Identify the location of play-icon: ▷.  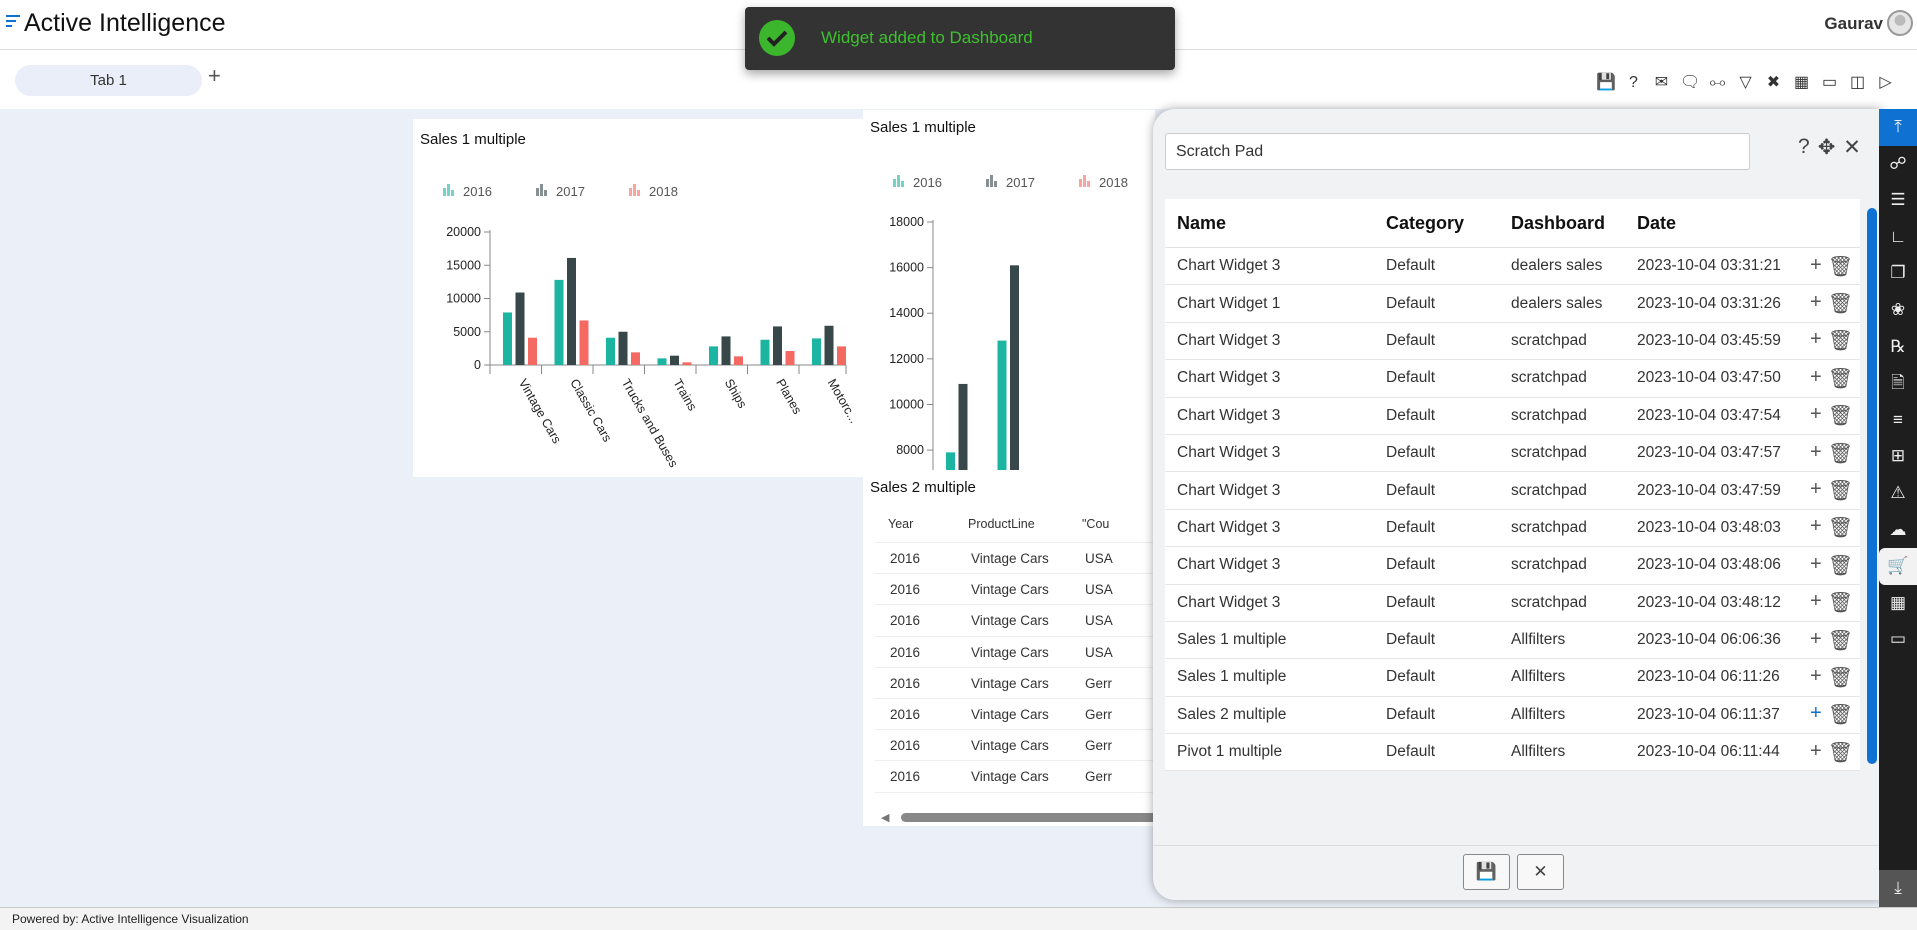
(1885, 82).